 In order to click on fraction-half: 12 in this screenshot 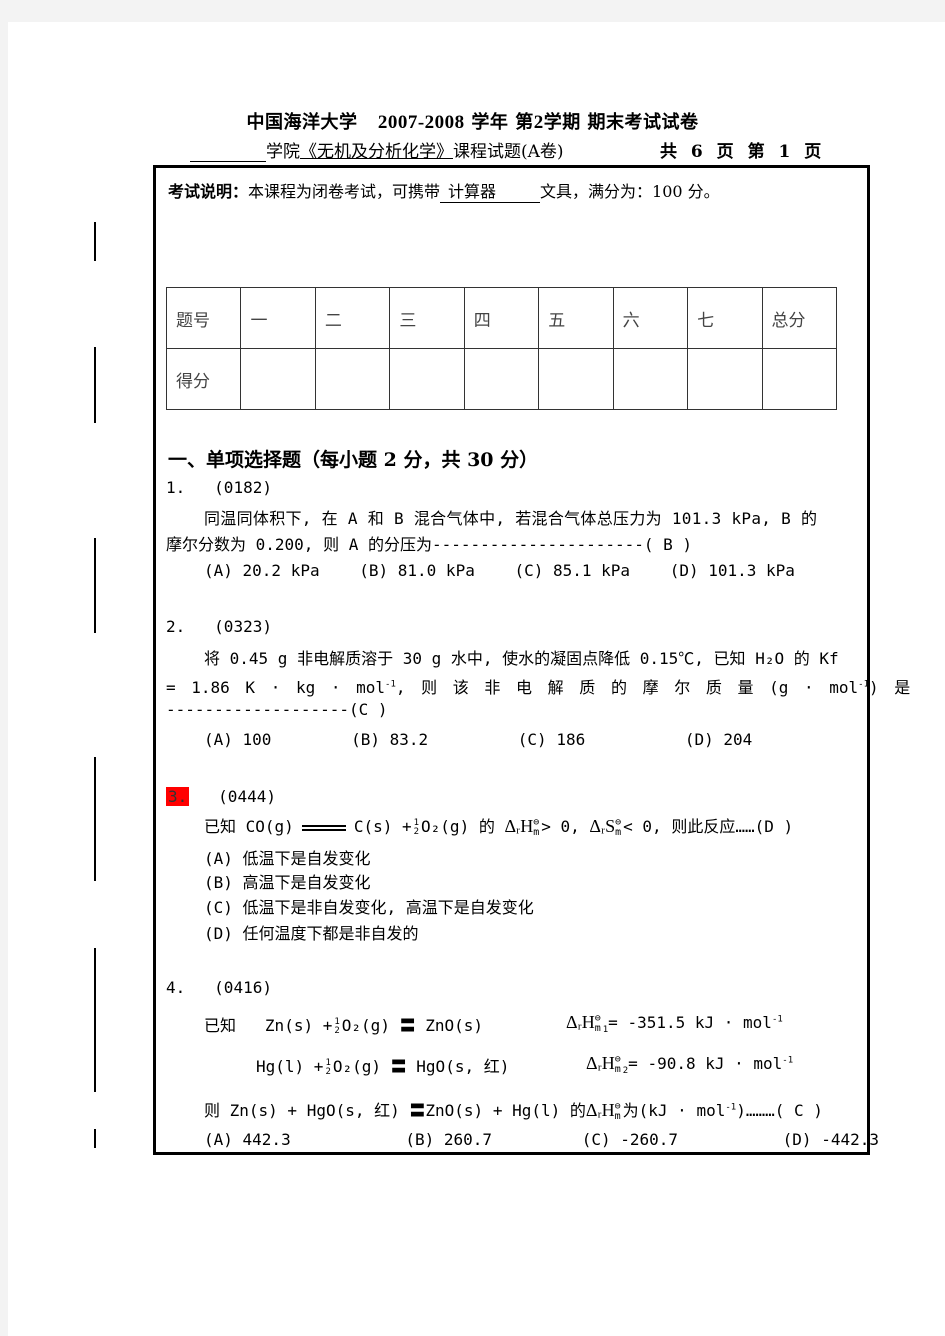, I will do `click(336, 1026)`.